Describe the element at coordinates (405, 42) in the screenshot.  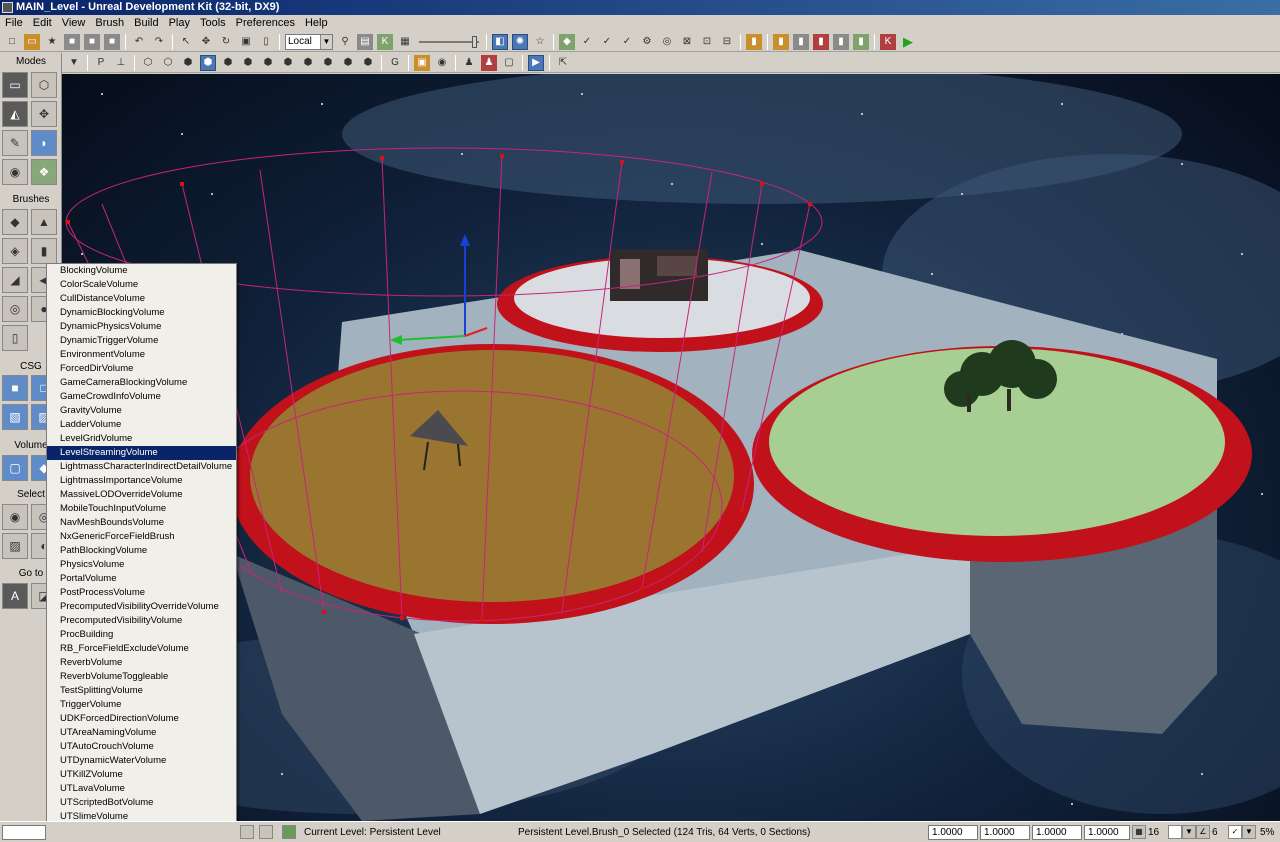
I see `matinee-icon: ▦` at that location.